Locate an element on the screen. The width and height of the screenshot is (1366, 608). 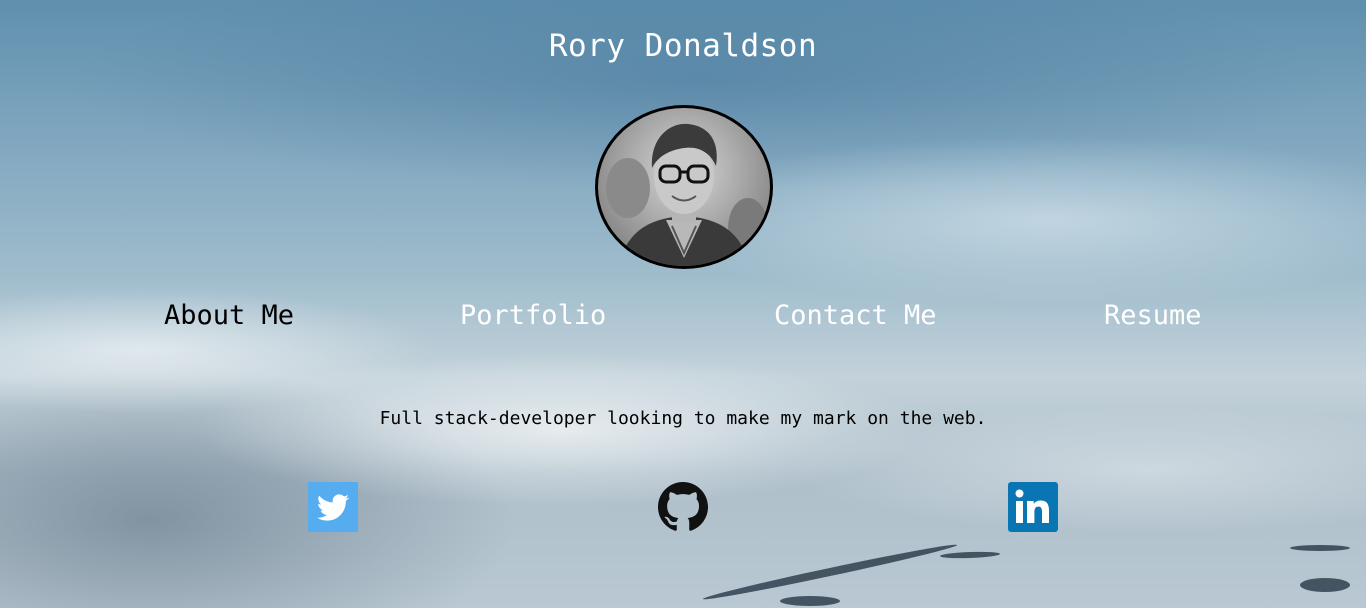
linkedin-link is located at coordinates (1033, 507).